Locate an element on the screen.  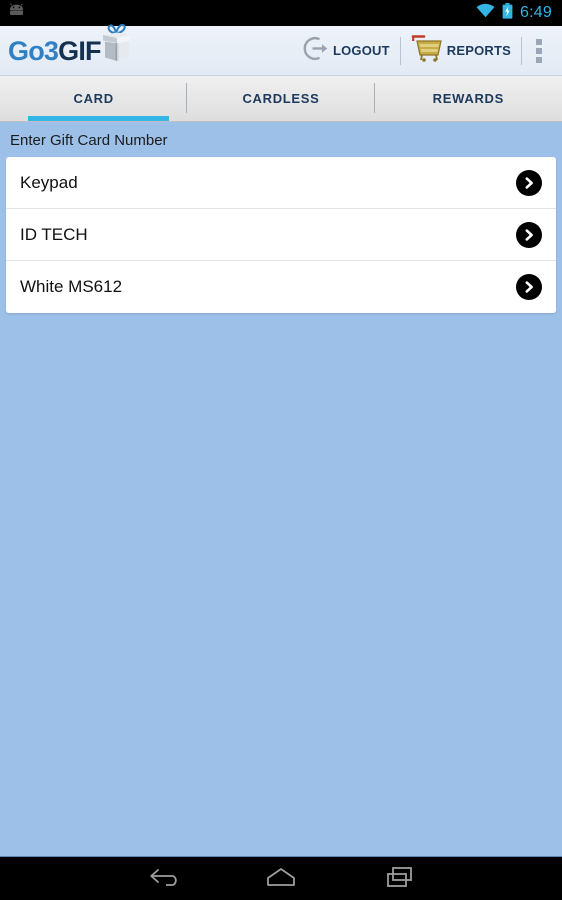
logout-button: LOGOUT is located at coordinates (346, 51).